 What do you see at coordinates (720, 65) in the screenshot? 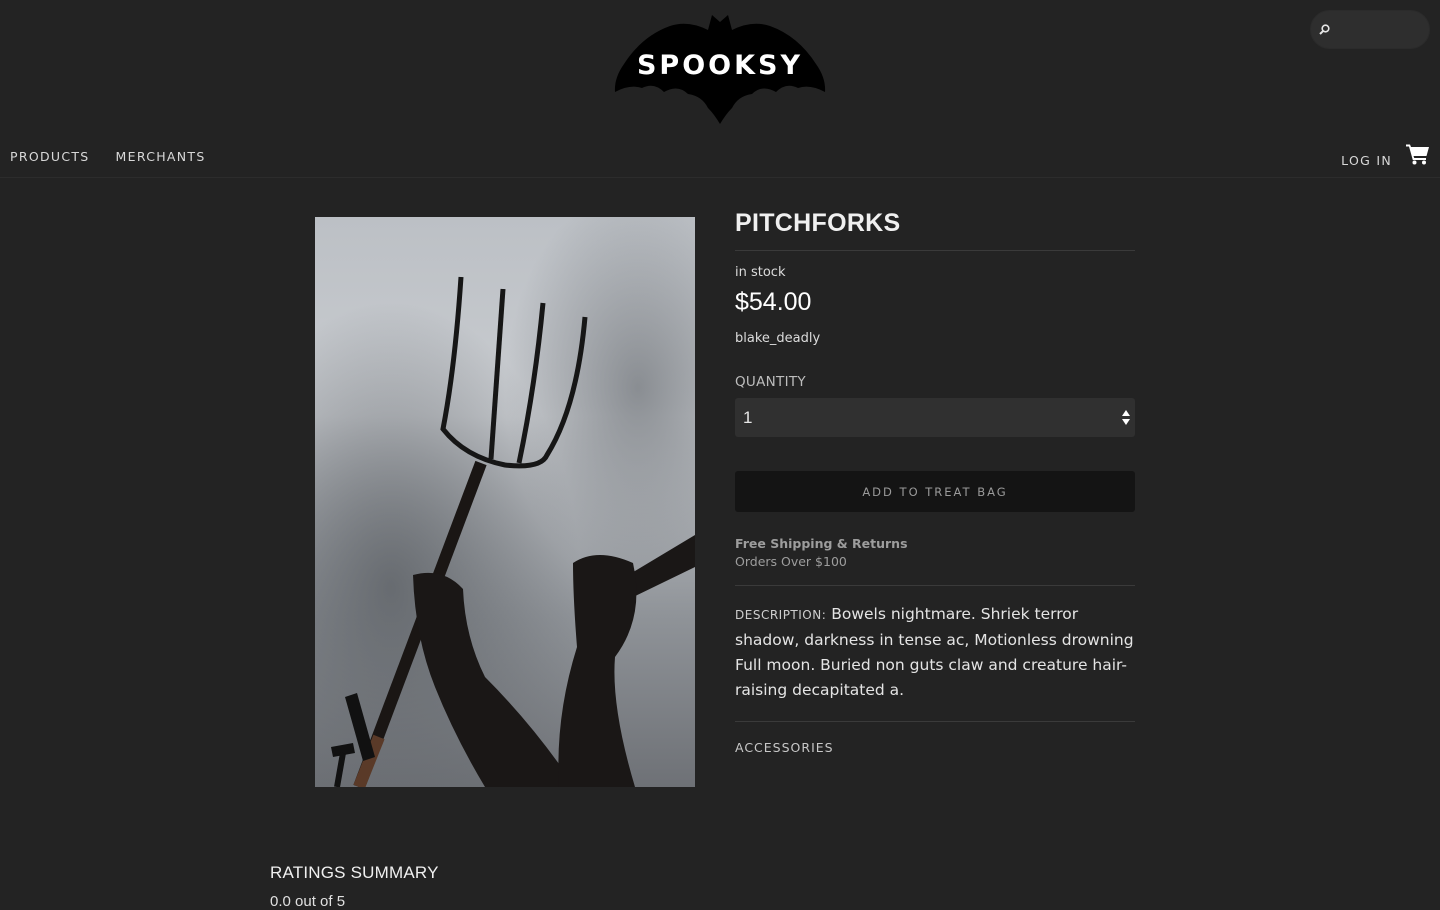
I see `logo-text: SPOOKSY` at bounding box center [720, 65].